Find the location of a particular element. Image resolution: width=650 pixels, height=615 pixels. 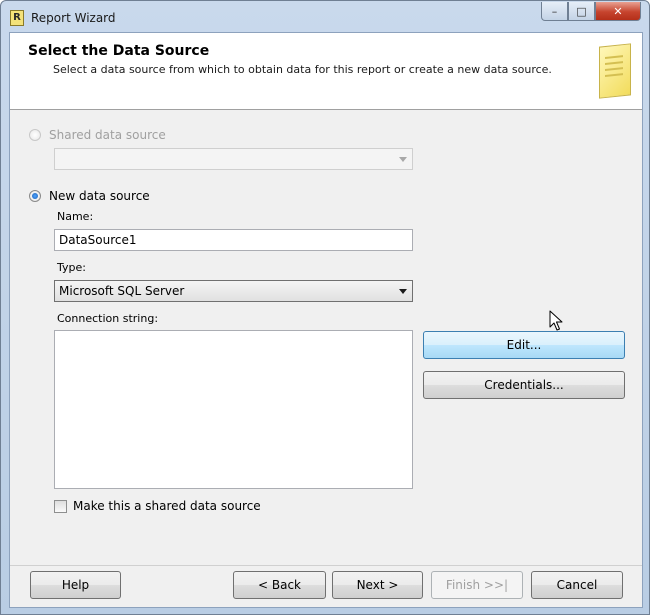

make-shared-label: Make this a shared data source is located at coordinates (167, 506).